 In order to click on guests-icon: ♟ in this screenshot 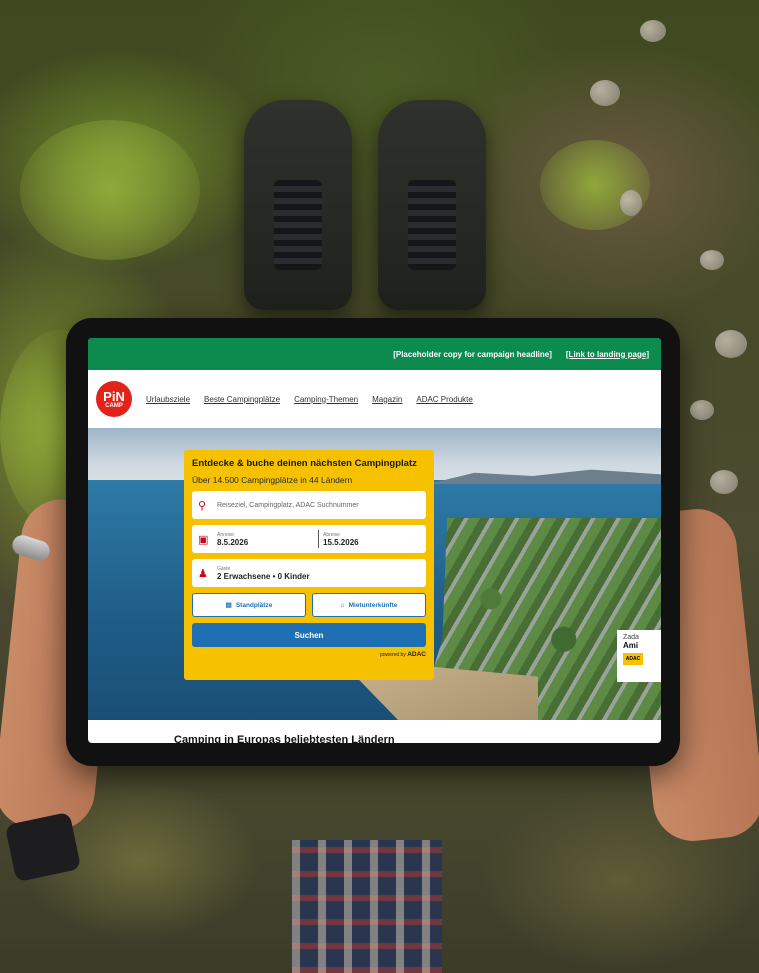, I will do `click(203, 573)`.